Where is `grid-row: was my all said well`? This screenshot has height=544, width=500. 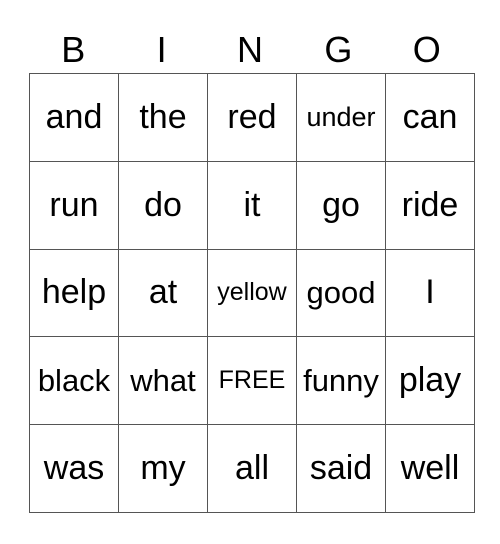 grid-row: was my all said well is located at coordinates (252, 468).